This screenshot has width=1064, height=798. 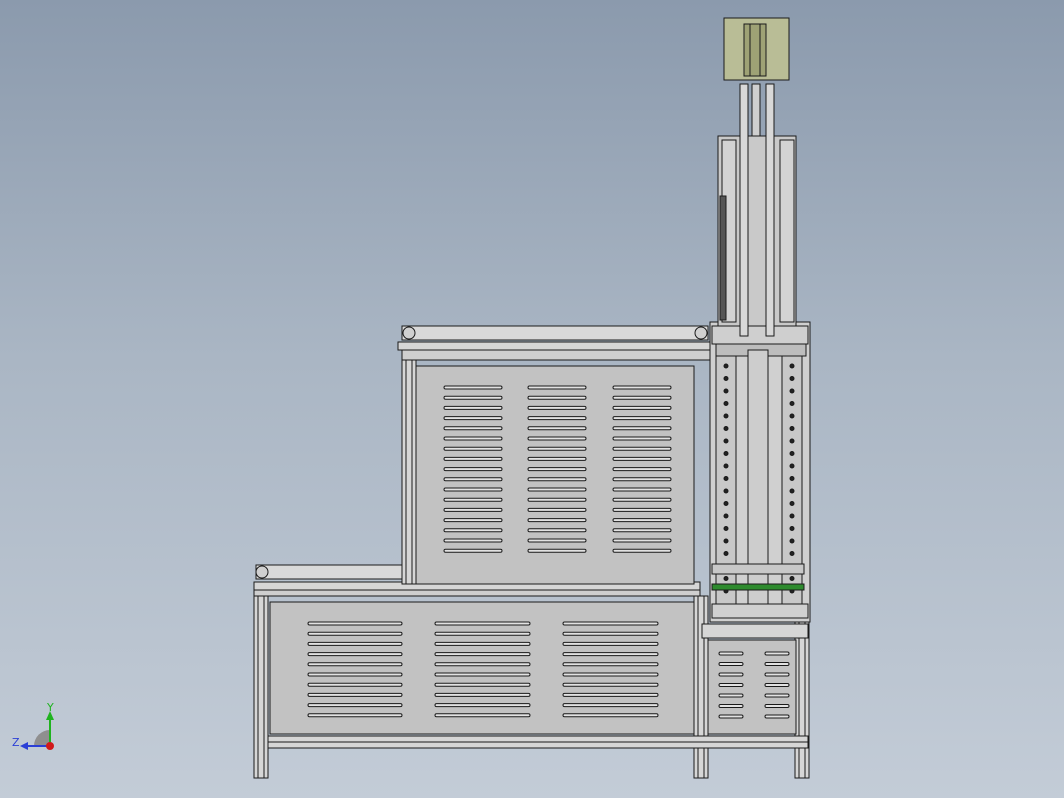 I want to click on cable-strip, so click(x=723, y=258).